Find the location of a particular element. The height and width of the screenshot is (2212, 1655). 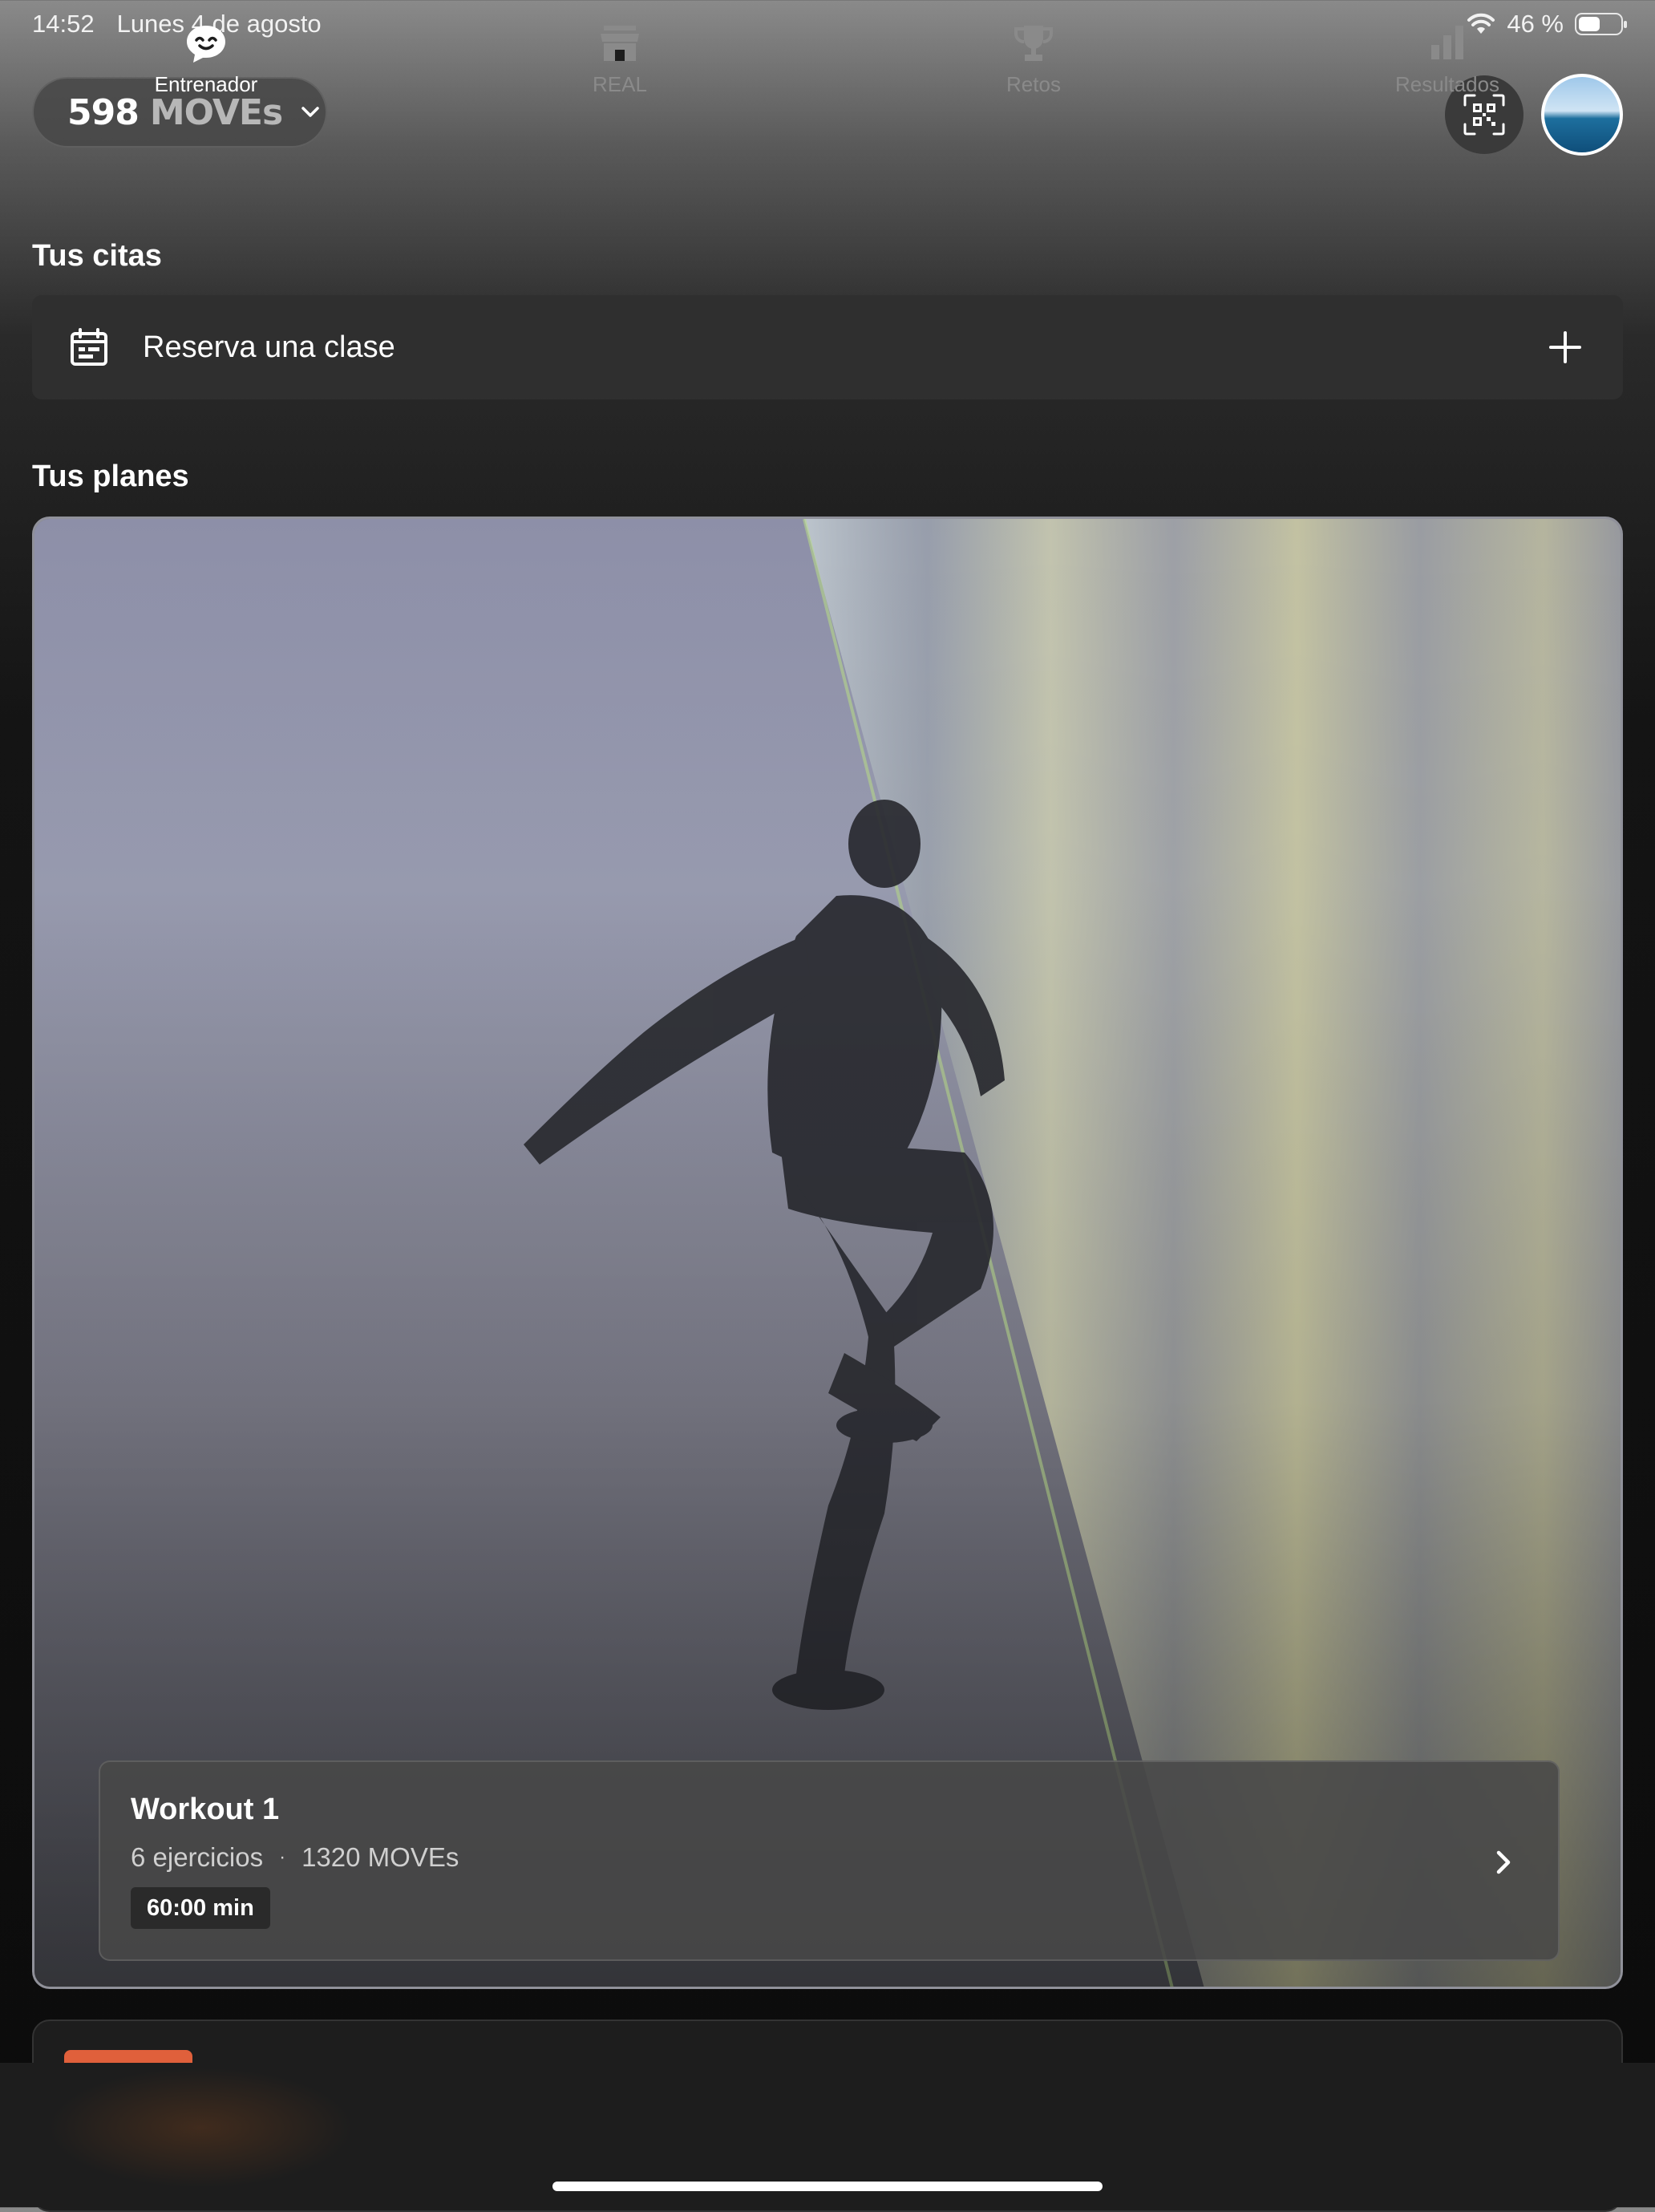

tab-retos: Retos is located at coordinates (1033, 59).